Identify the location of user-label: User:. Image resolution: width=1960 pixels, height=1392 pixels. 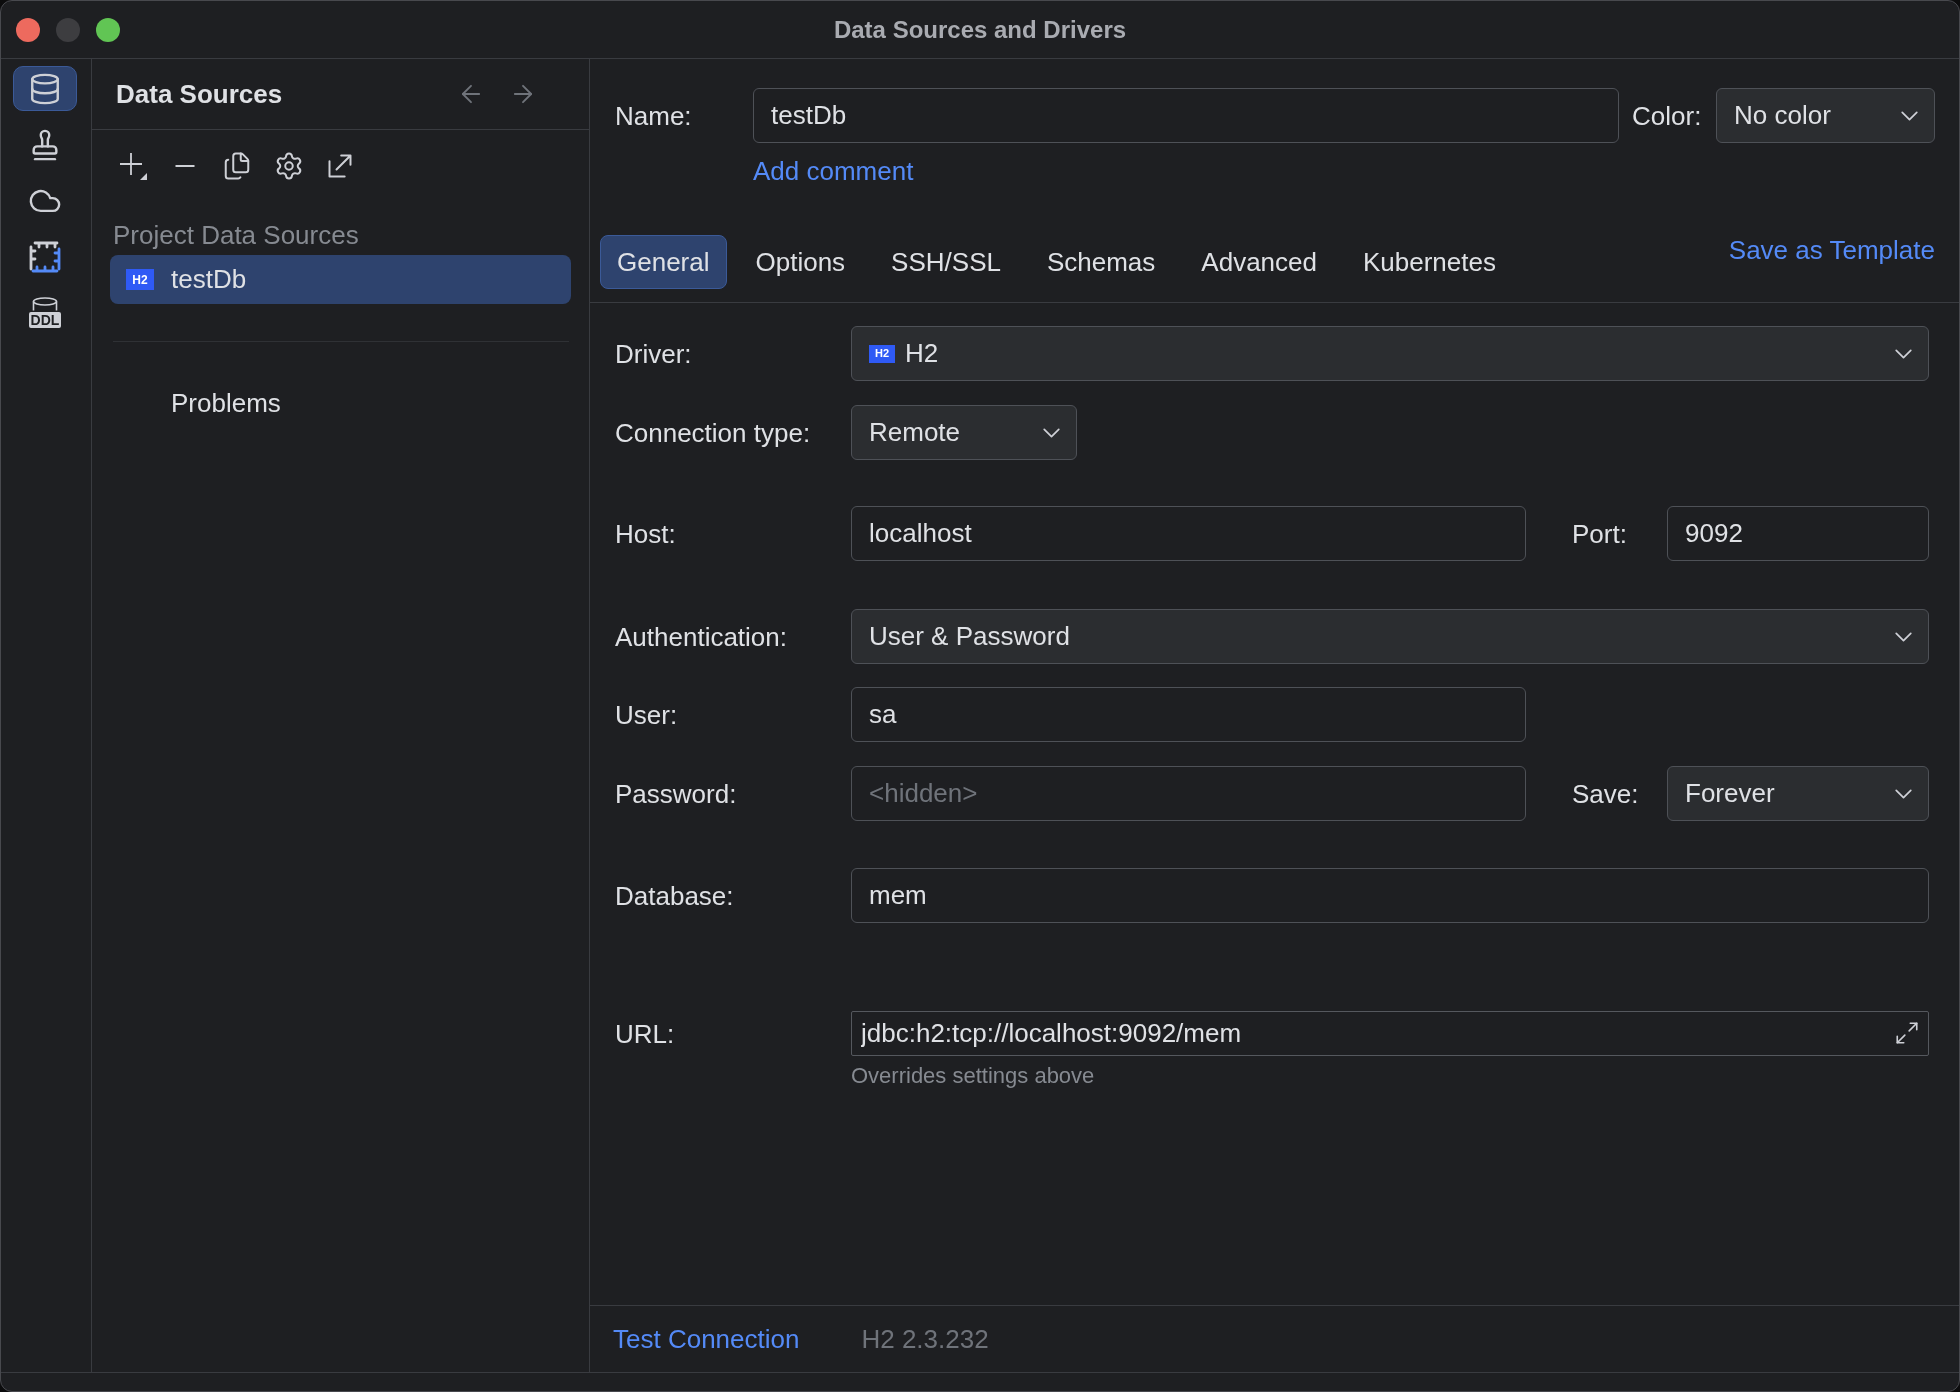
(646, 714).